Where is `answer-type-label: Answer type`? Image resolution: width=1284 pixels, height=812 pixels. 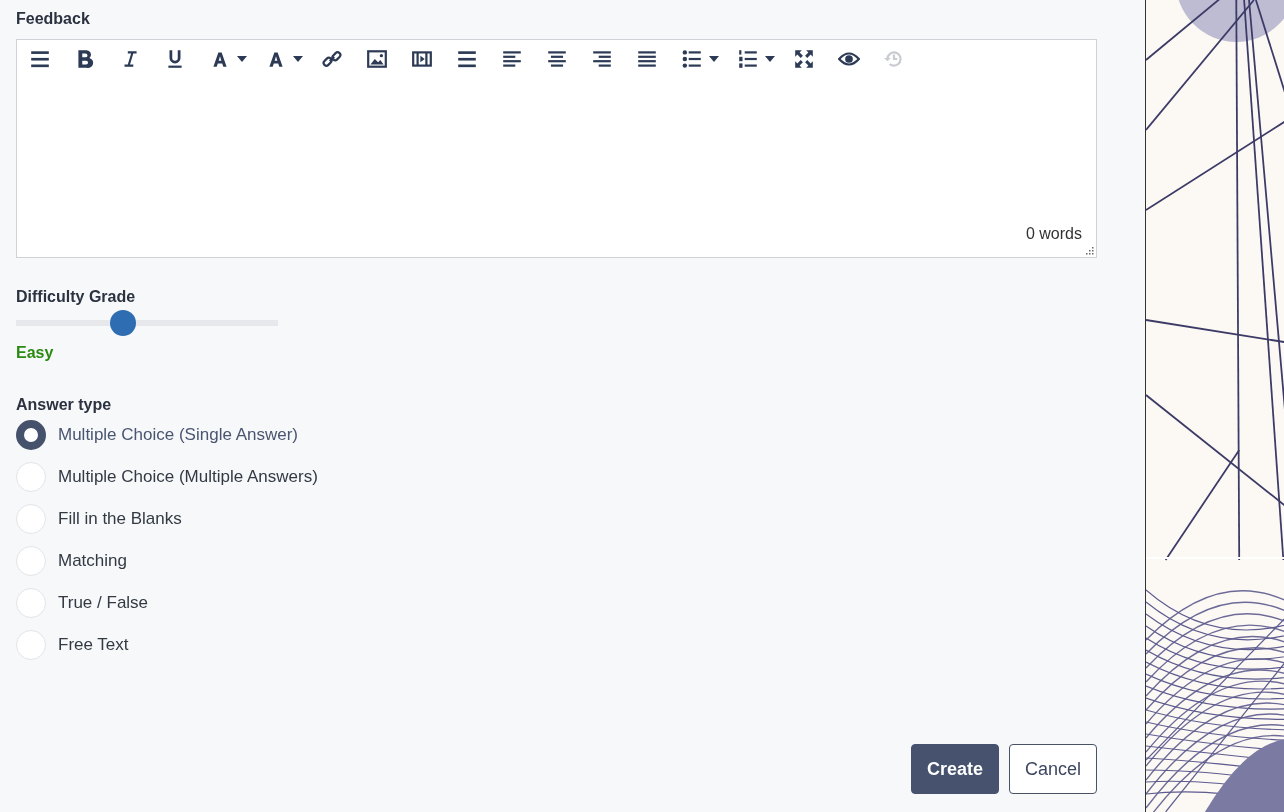 answer-type-label: Answer type is located at coordinates (64, 405).